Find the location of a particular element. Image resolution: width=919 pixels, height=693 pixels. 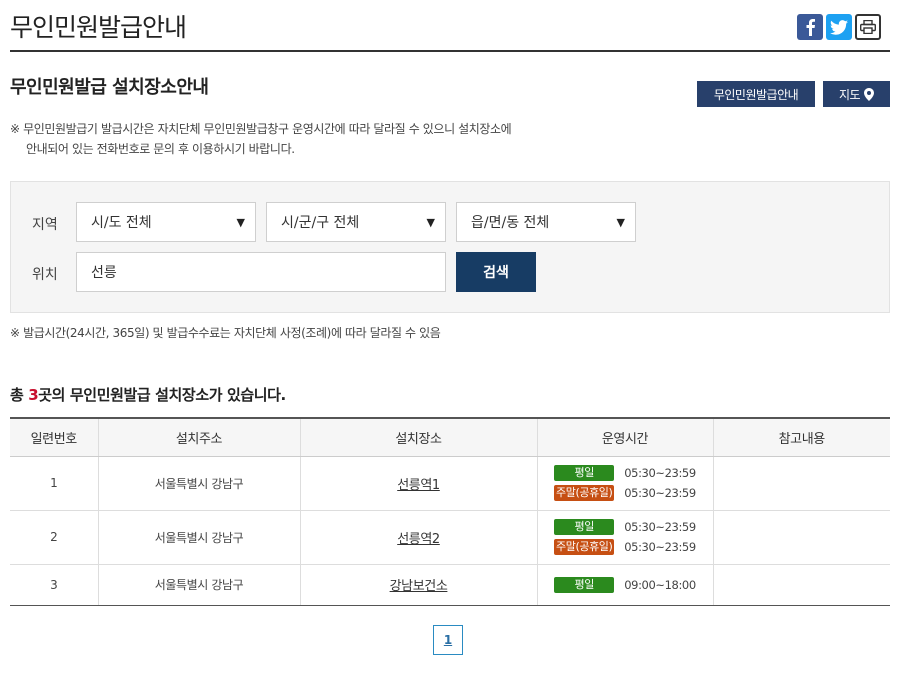

row-place-cell: 선릉역2 is located at coordinates (418, 537).